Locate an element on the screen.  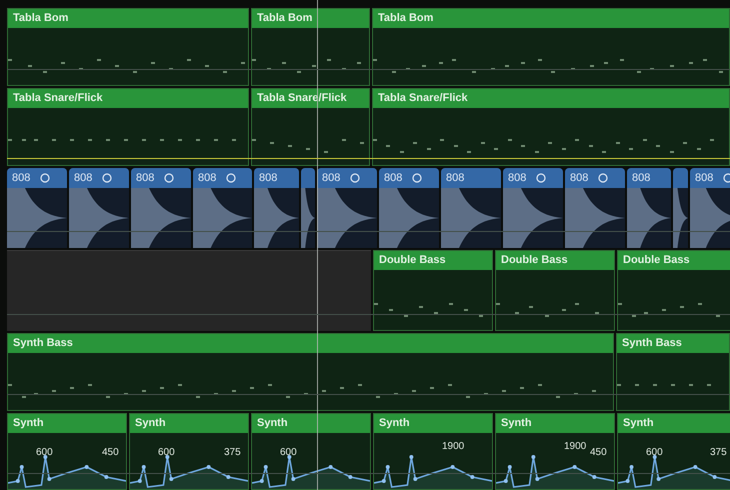
midi-region: Synth 1900 450 is located at coordinates (555, 451).